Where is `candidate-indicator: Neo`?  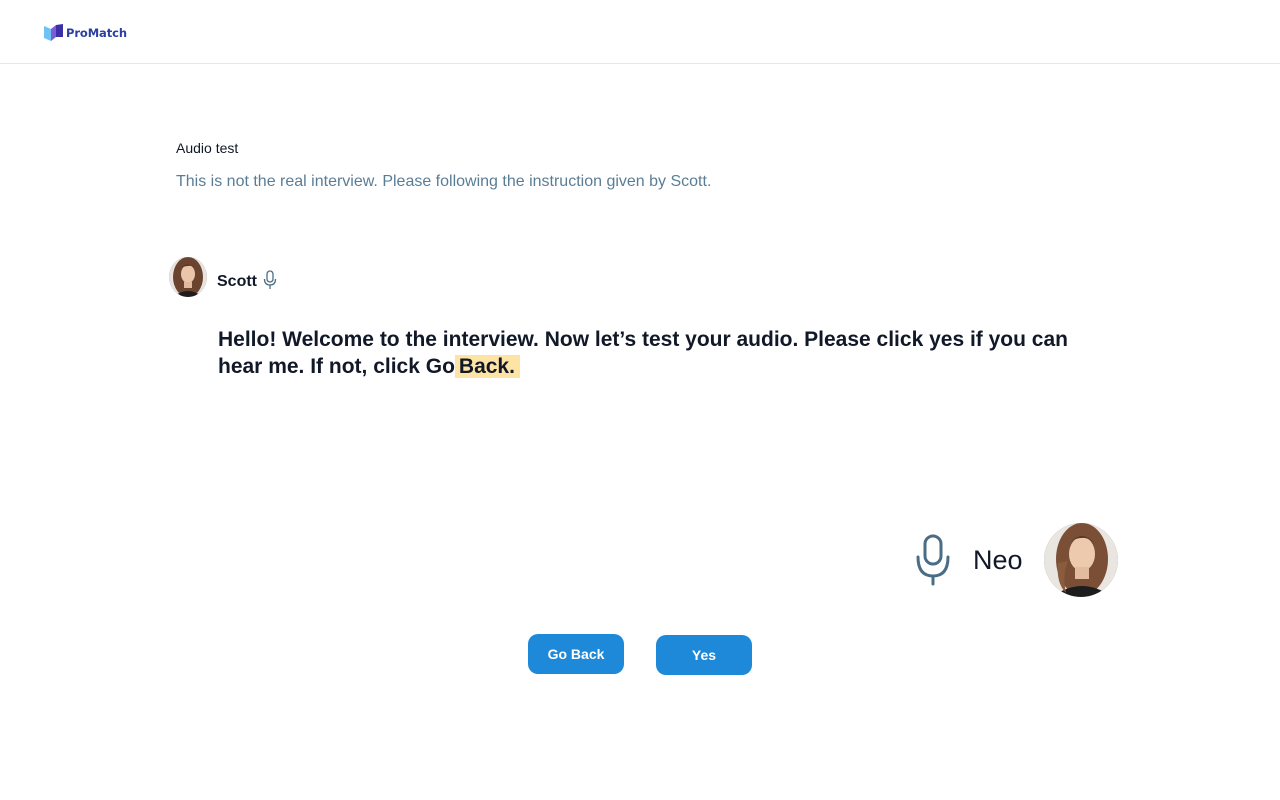 candidate-indicator: Neo is located at coordinates (1016, 560).